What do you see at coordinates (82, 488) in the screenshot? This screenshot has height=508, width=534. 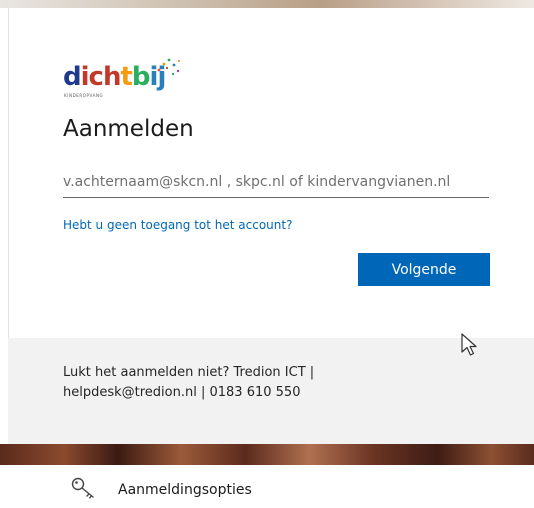 I see `key-icon` at bounding box center [82, 488].